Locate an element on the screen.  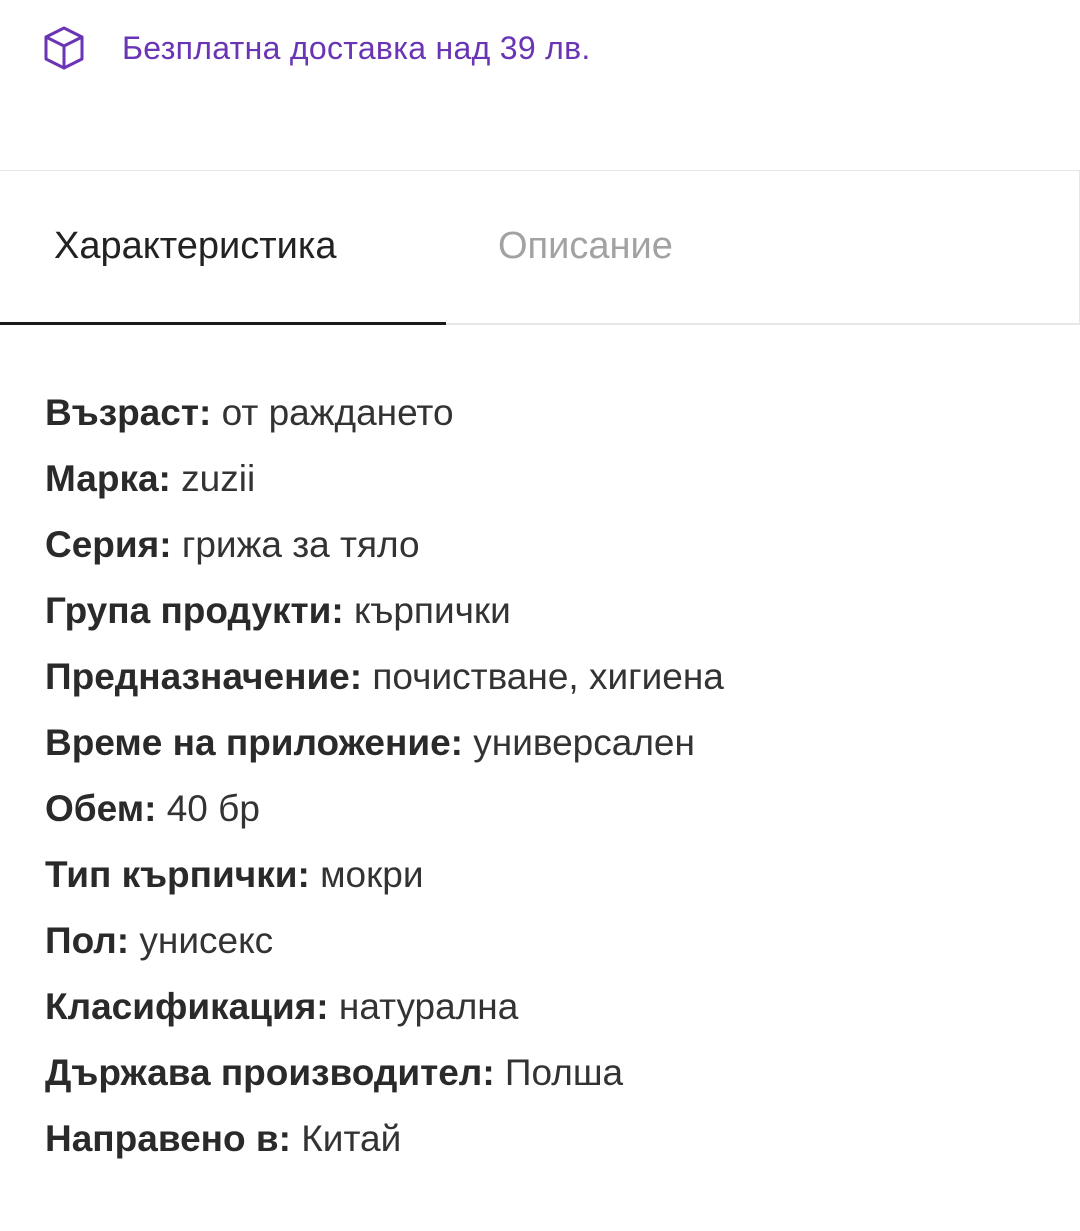
spec-label: Група продукти: is located at coordinates (194, 610).